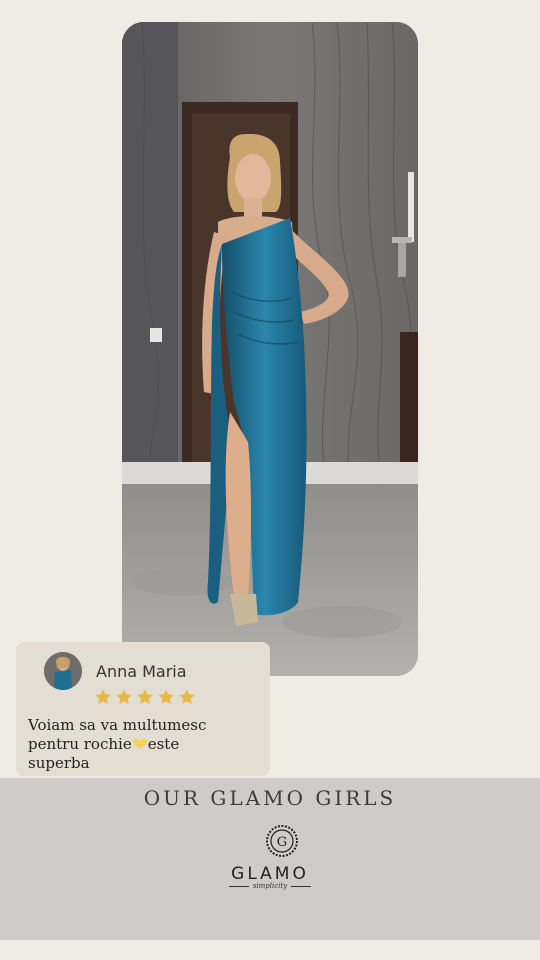  I want to click on review-header: Anna Maria, so click(143, 671).